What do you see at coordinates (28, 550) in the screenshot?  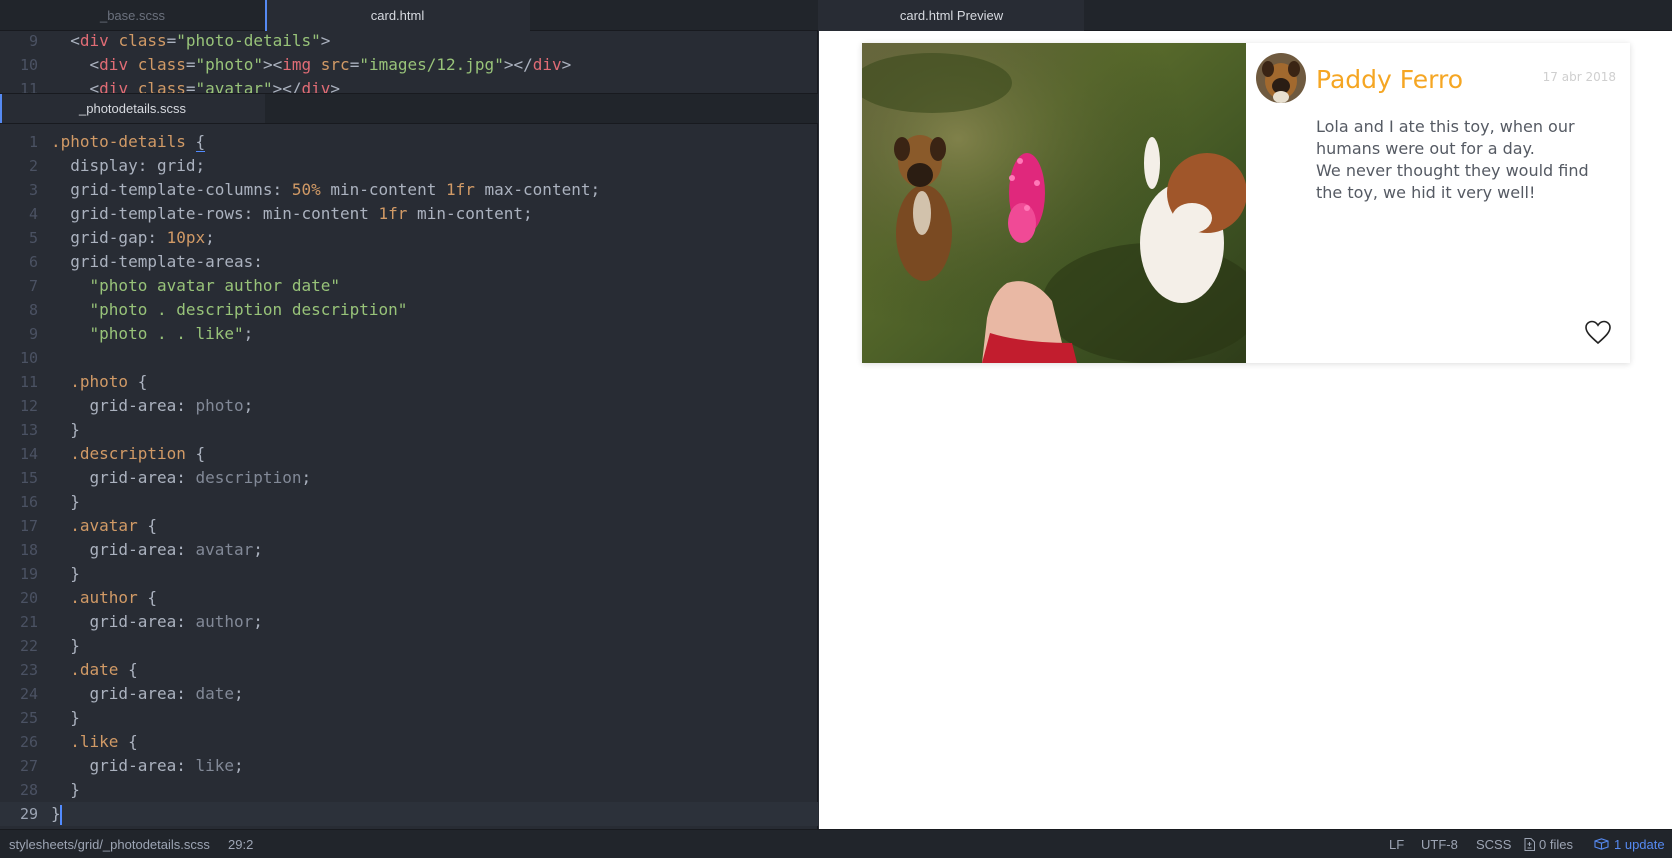 I see `line-number: 18` at bounding box center [28, 550].